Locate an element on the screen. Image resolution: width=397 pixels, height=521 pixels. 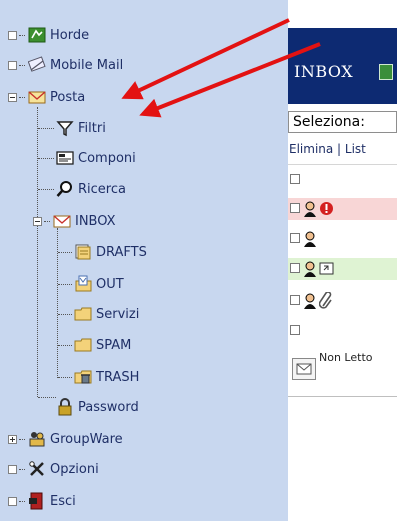
tree-item-horde: Horde is located at coordinates (48, 35).